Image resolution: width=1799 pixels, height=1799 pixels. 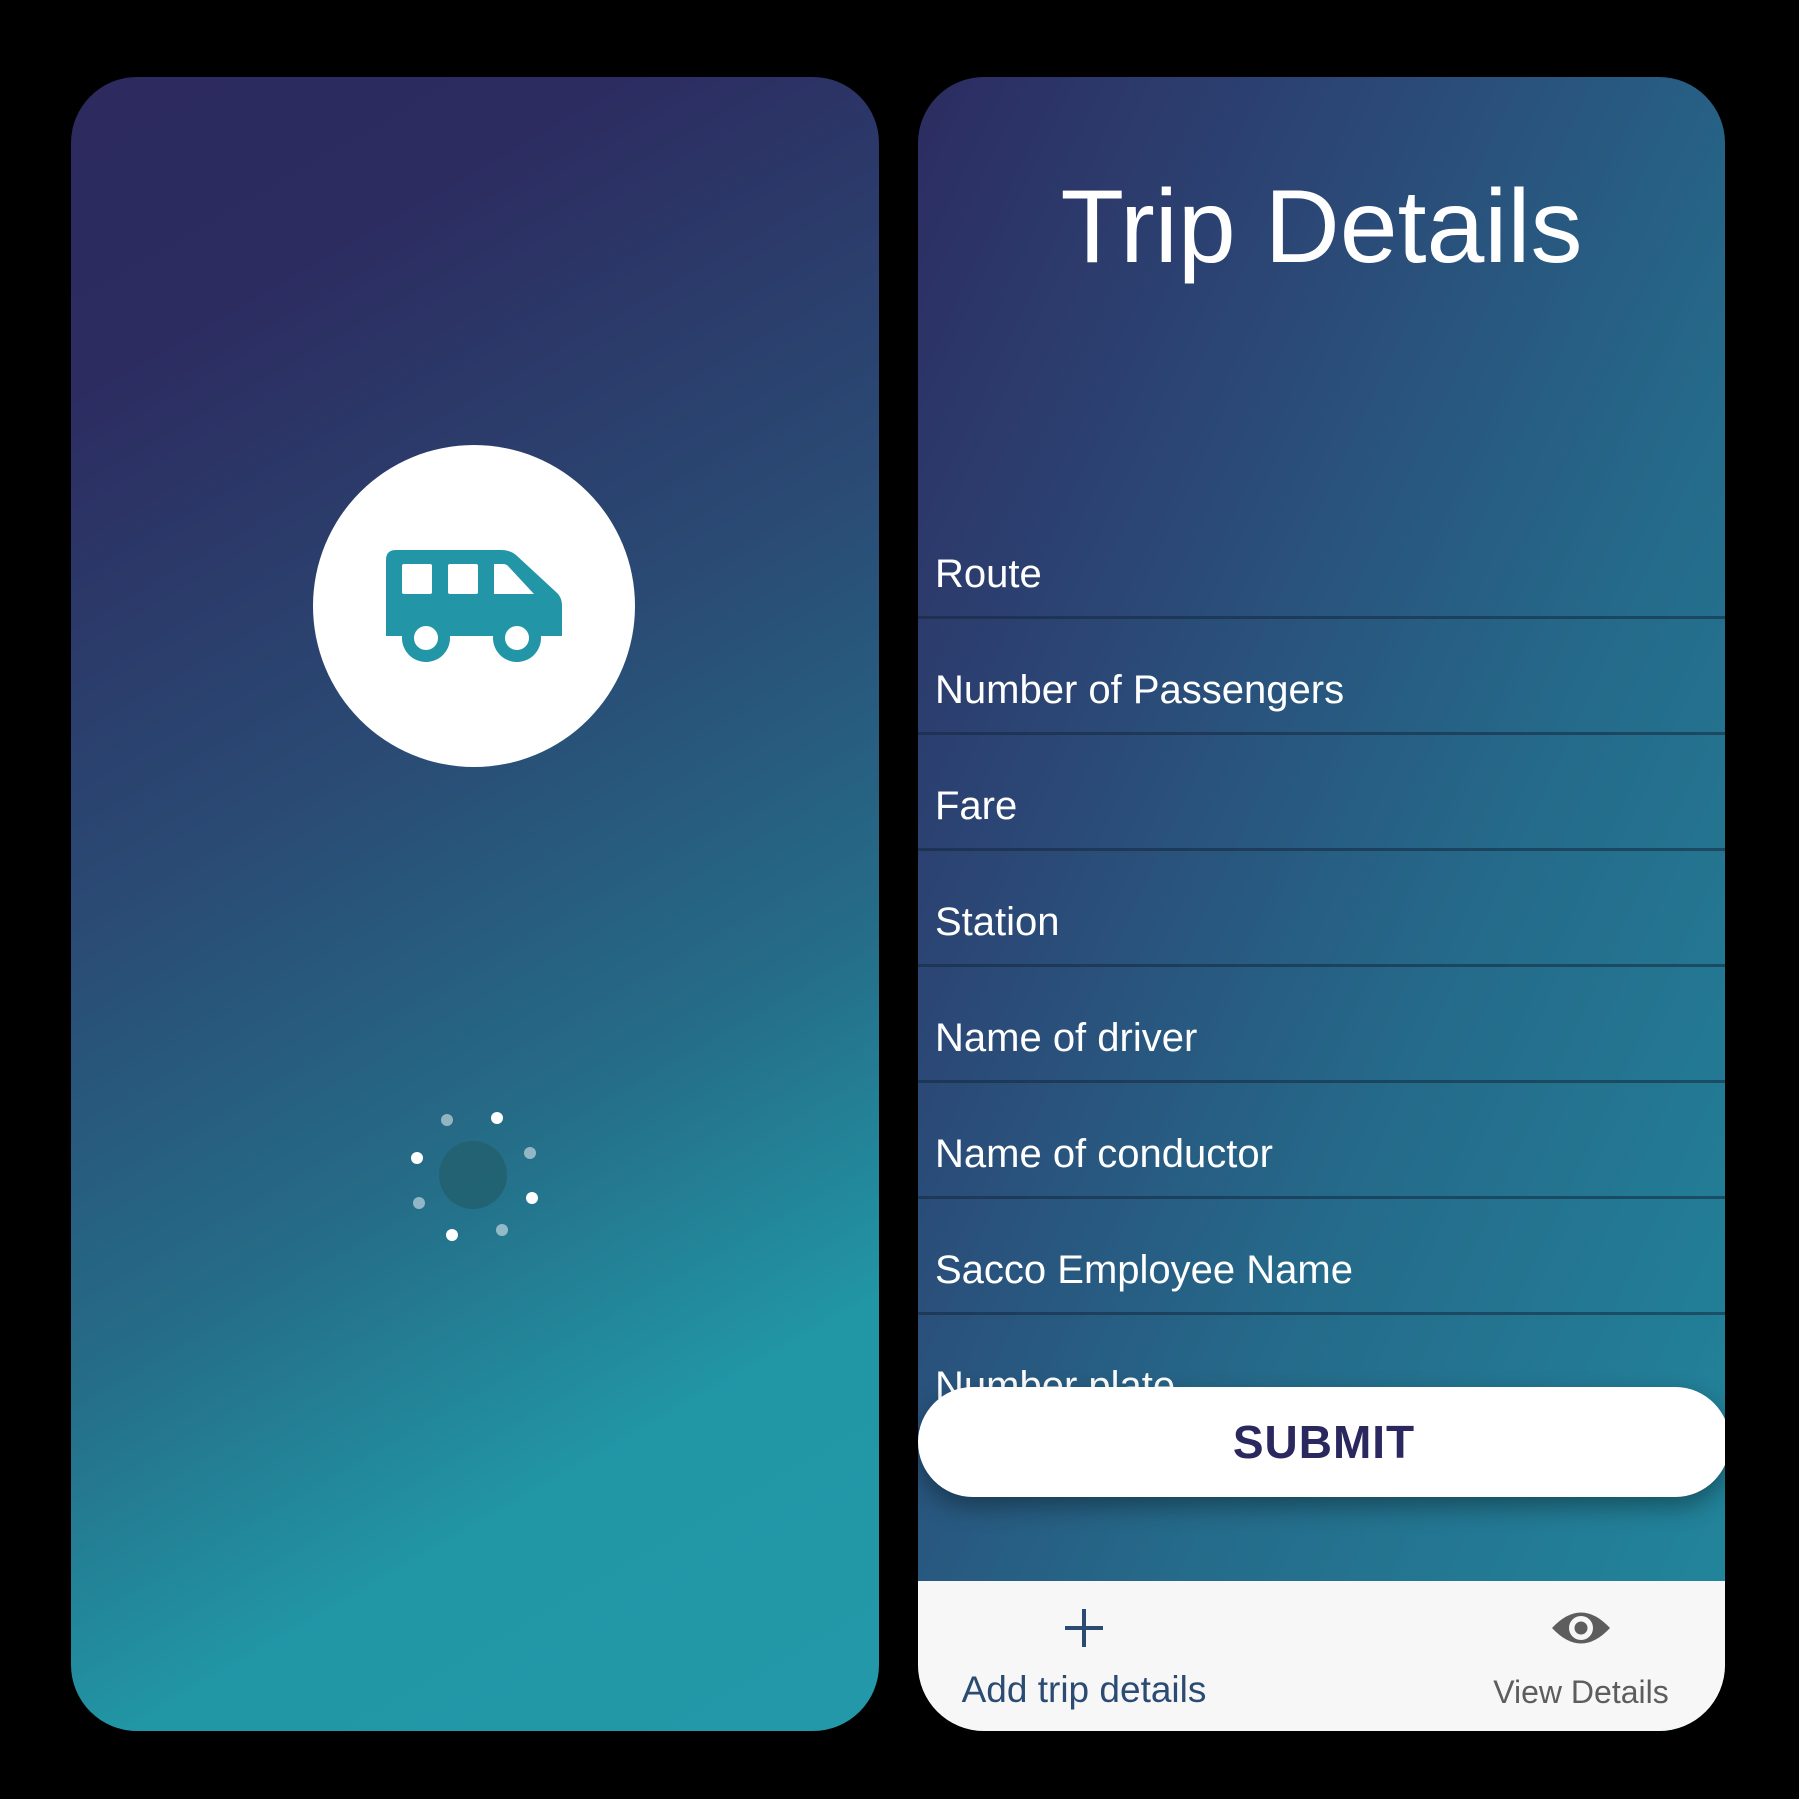 I want to click on conductor-name-label: Name of conductor, so click(x=1104, y=1154).